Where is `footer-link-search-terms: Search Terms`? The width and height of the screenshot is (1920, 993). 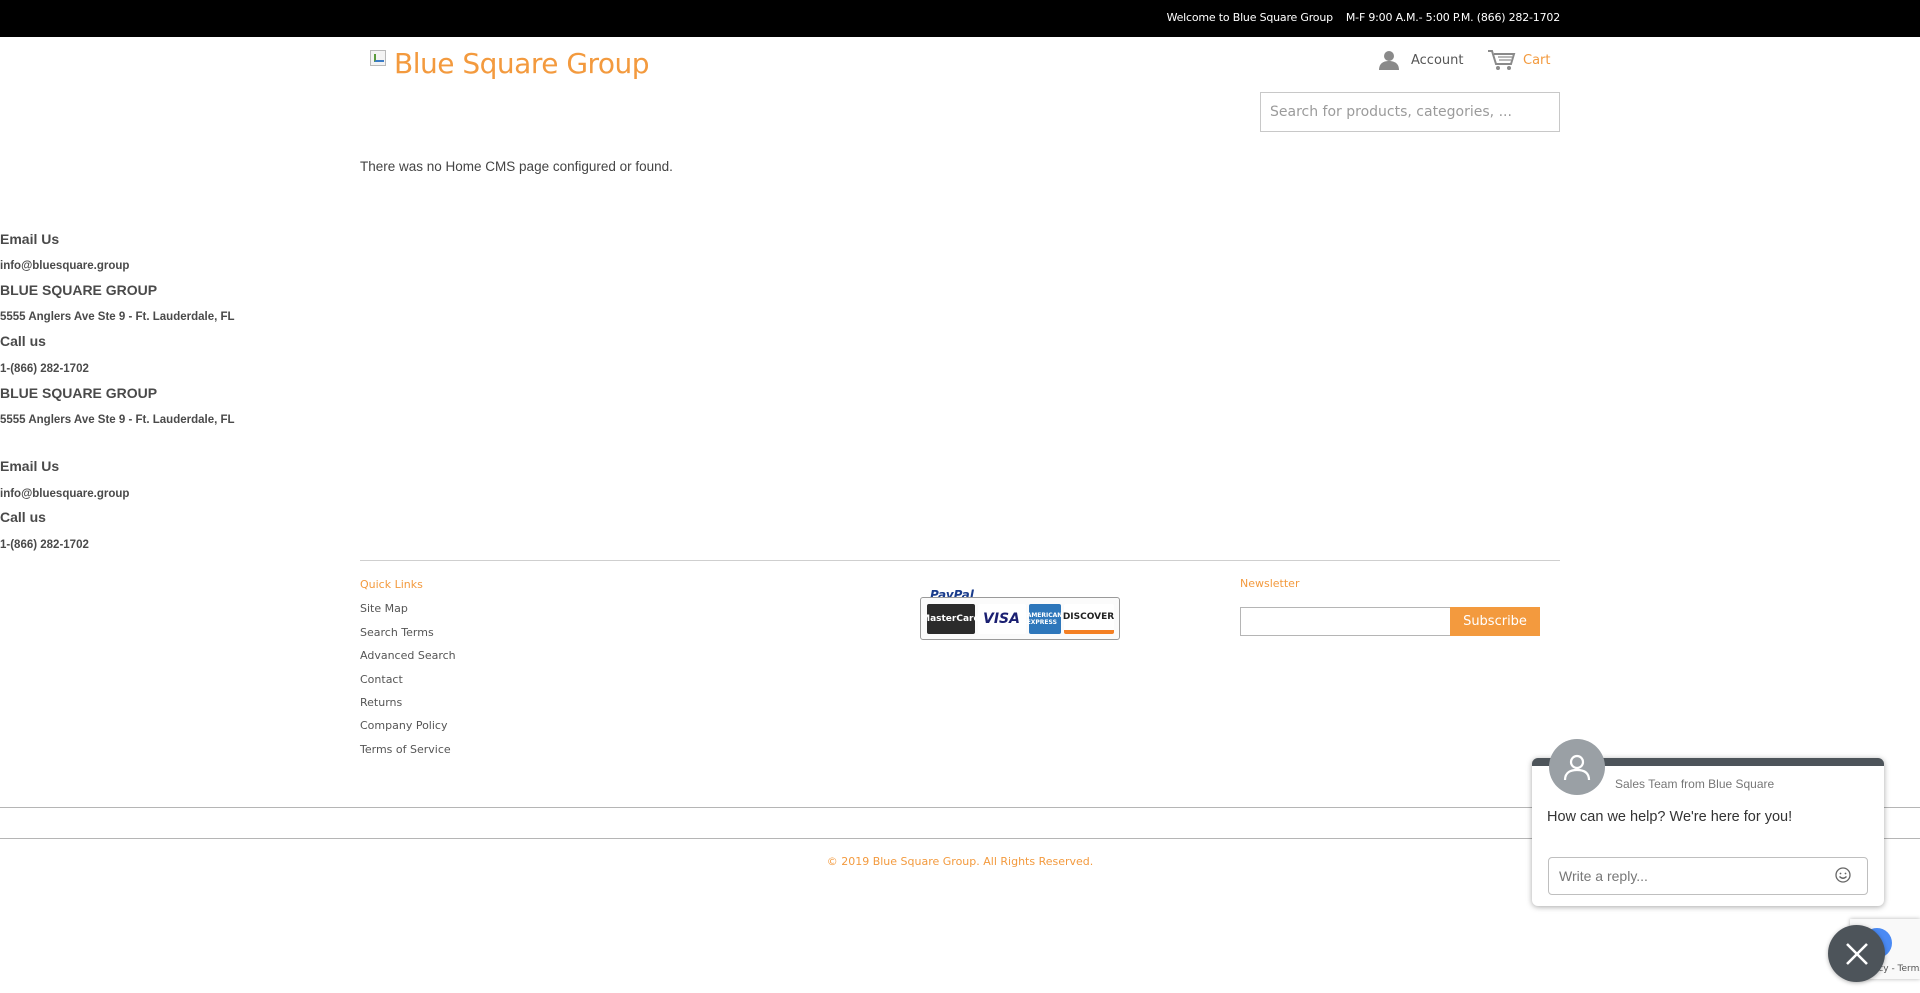 footer-link-search-terms: Search Terms is located at coordinates (397, 632).